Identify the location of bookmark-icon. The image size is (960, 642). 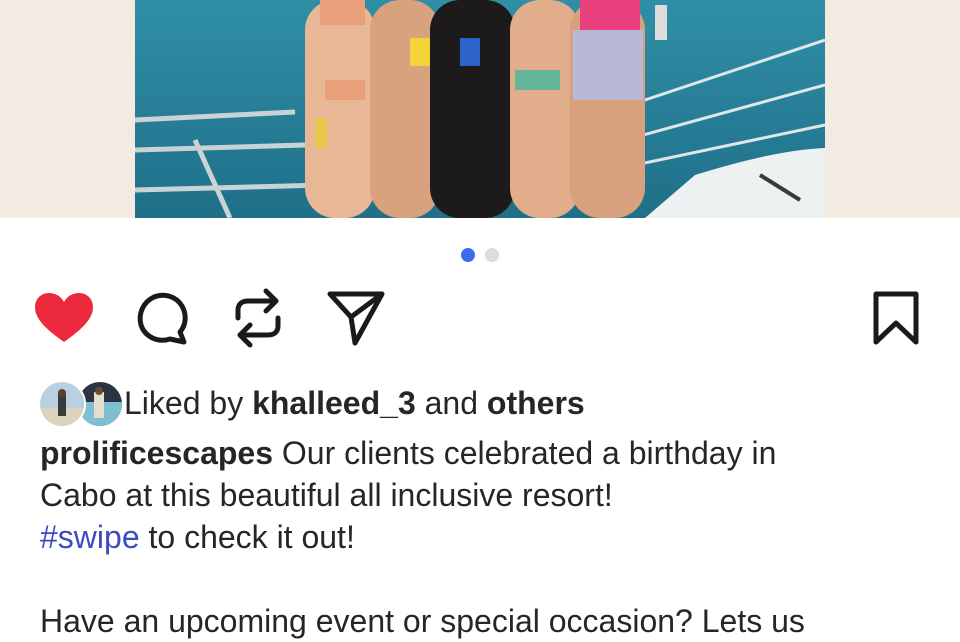
(896, 318).